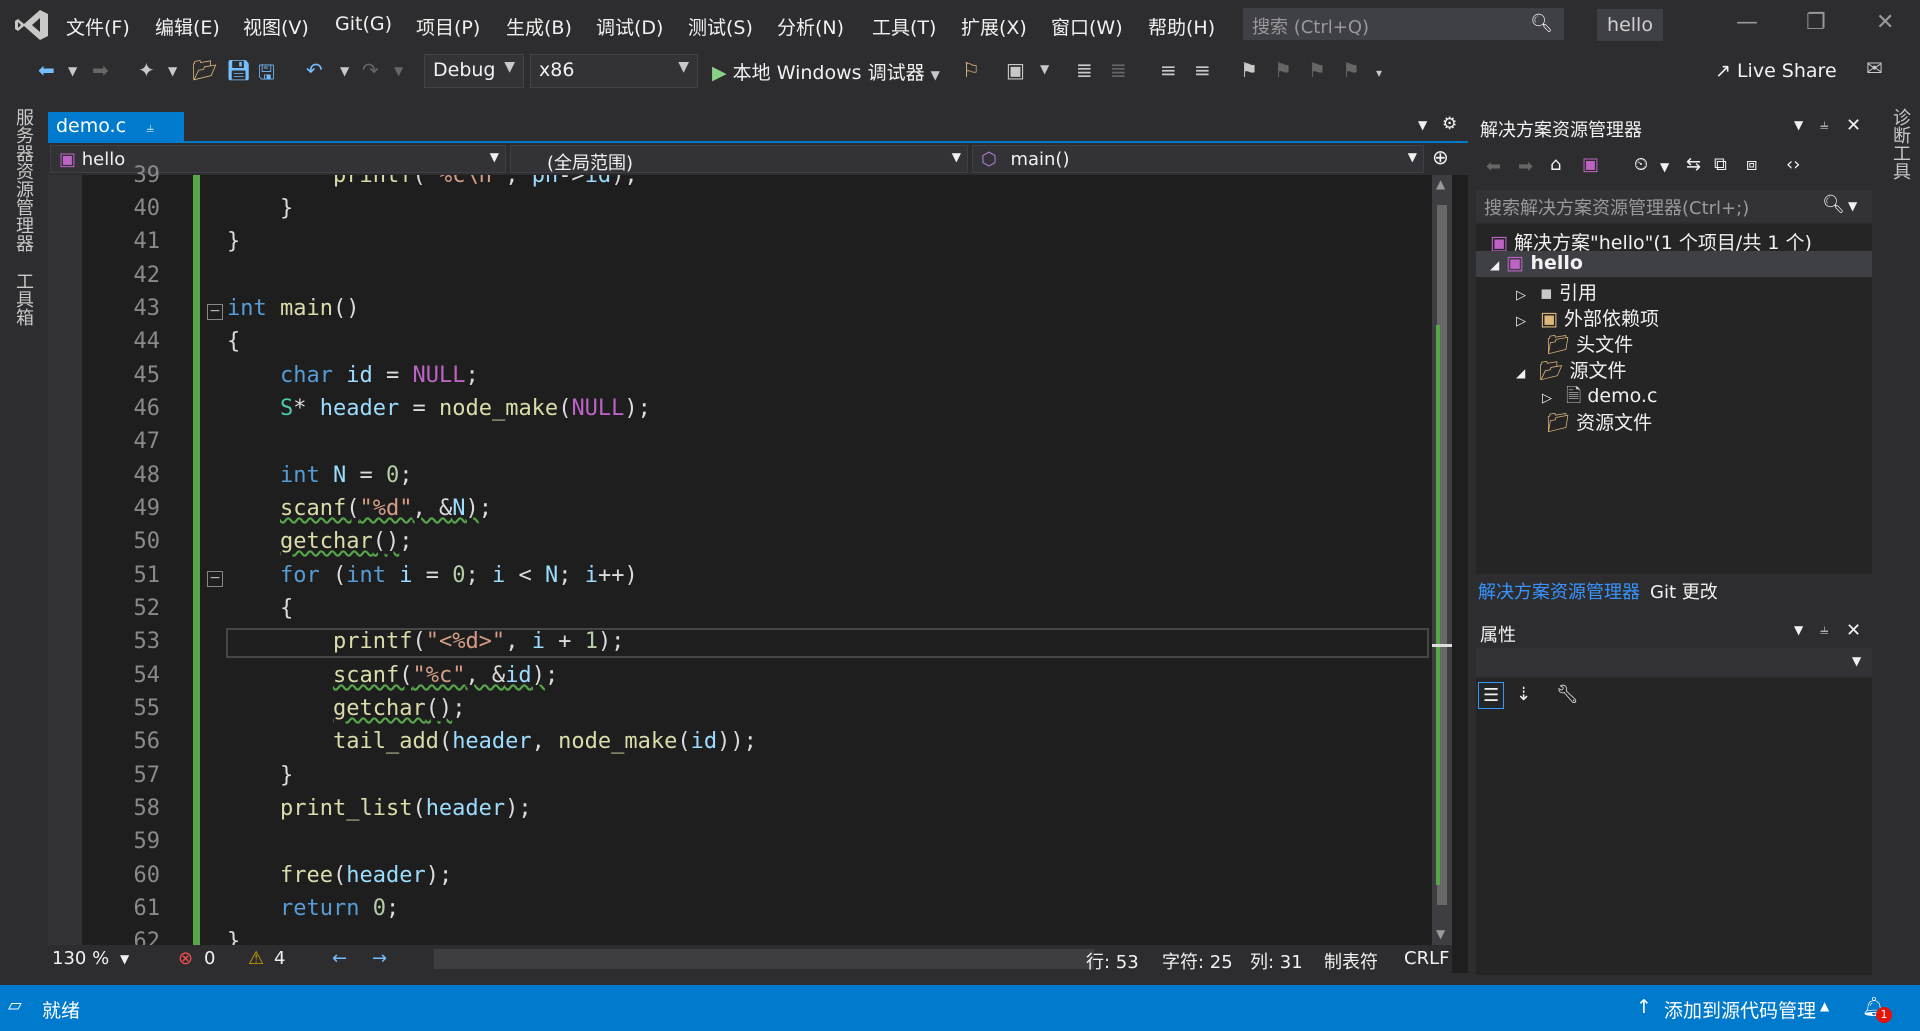 The height and width of the screenshot is (1031, 1920). I want to click on start-debugging-button: ▶ 本地 Windows 调试器 ▼, so click(826, 71).